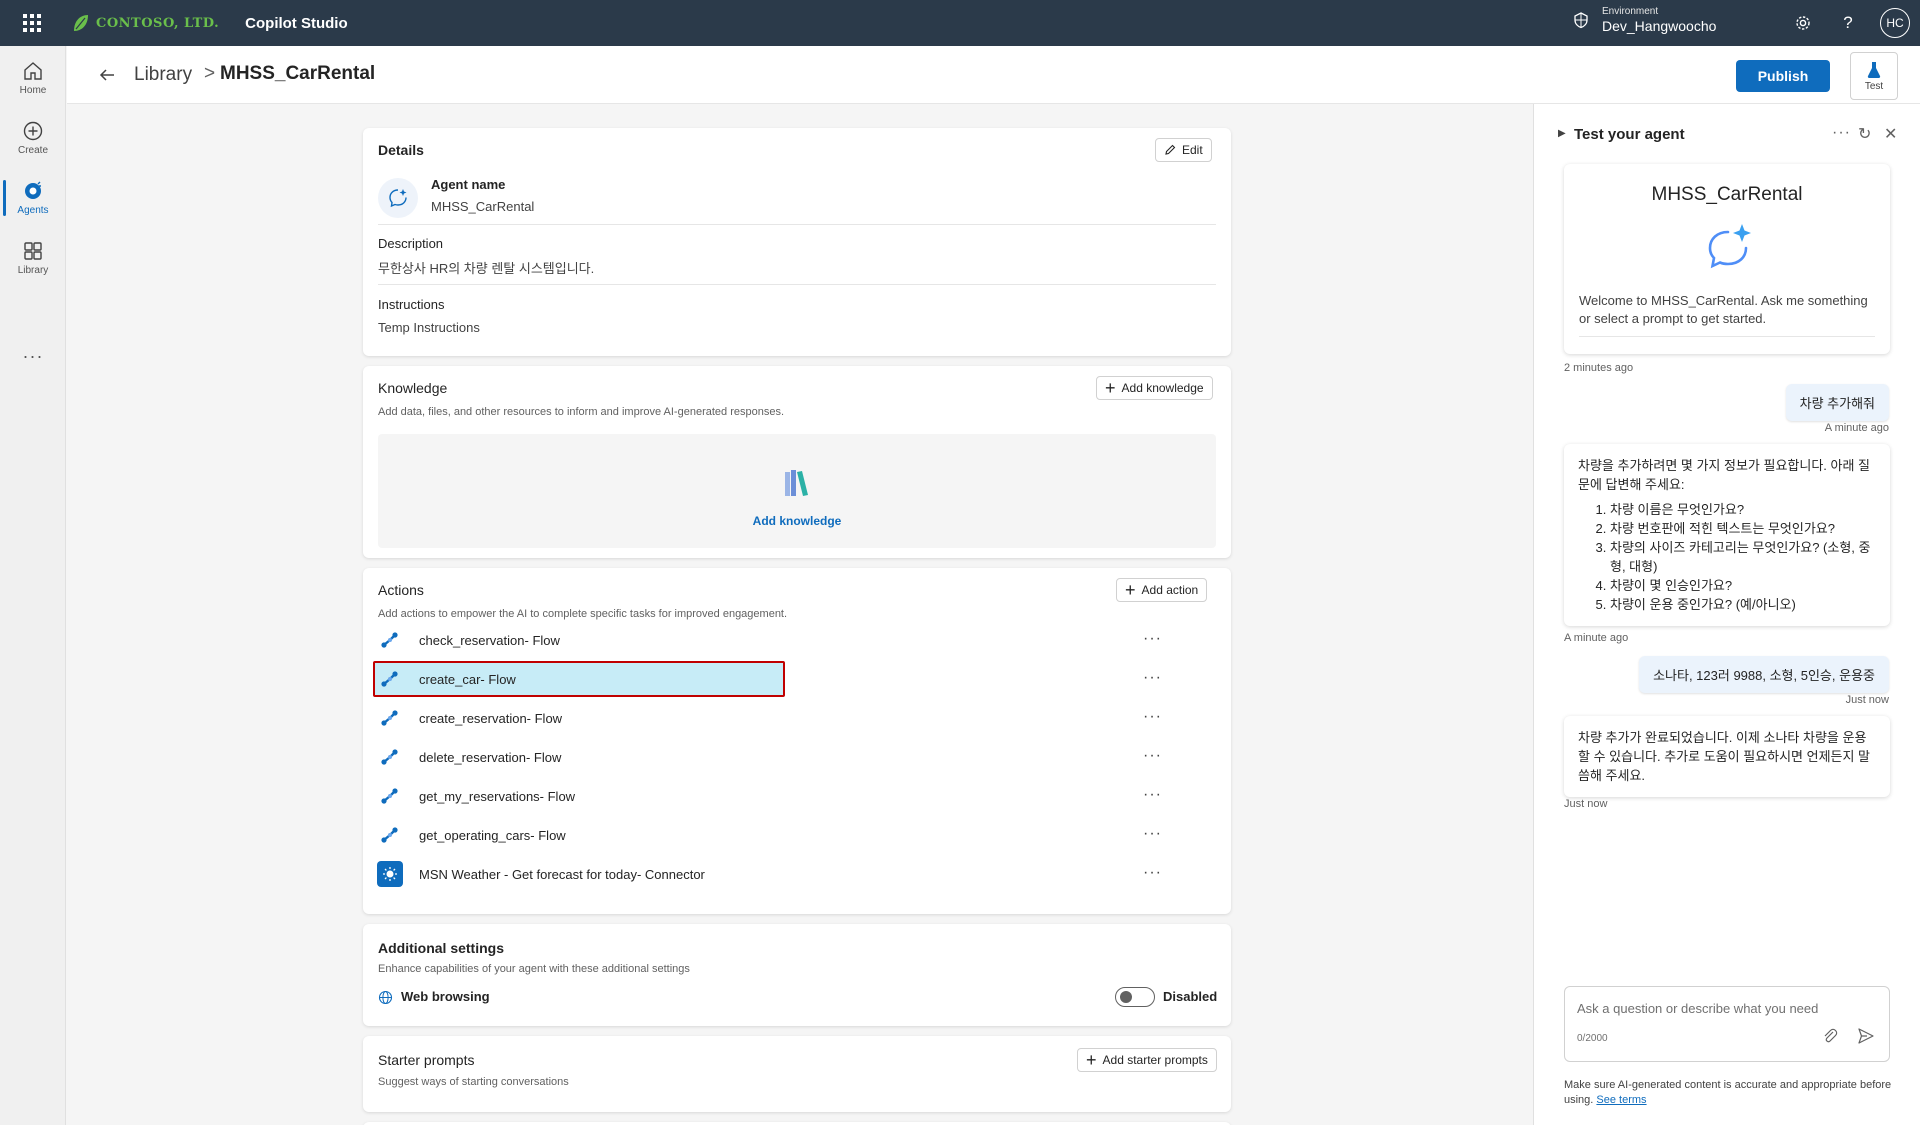  What do you see at coordinates (1743, 604) in the screenshot?
I see `list-item: 차량이 운용 중인가요? (예/아니오)` at bounding box center [1743, 604].